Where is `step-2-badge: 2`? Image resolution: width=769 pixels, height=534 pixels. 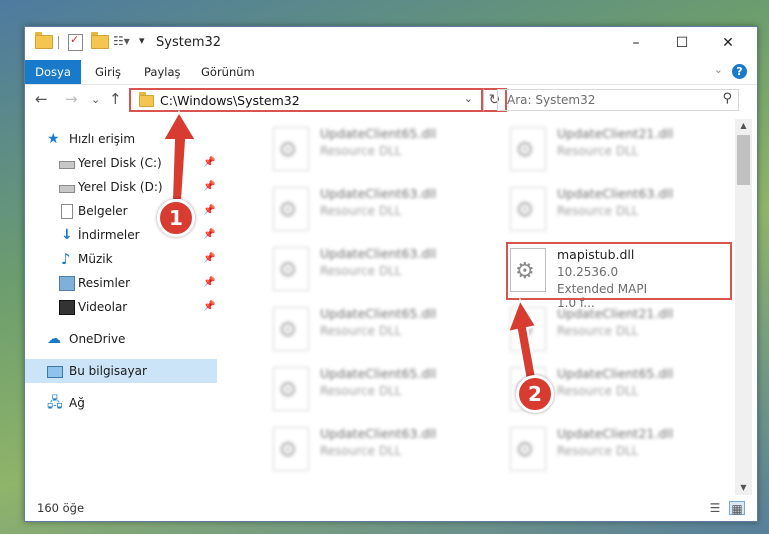 step-2-badge: 2 is located at coordinates (535, 394).